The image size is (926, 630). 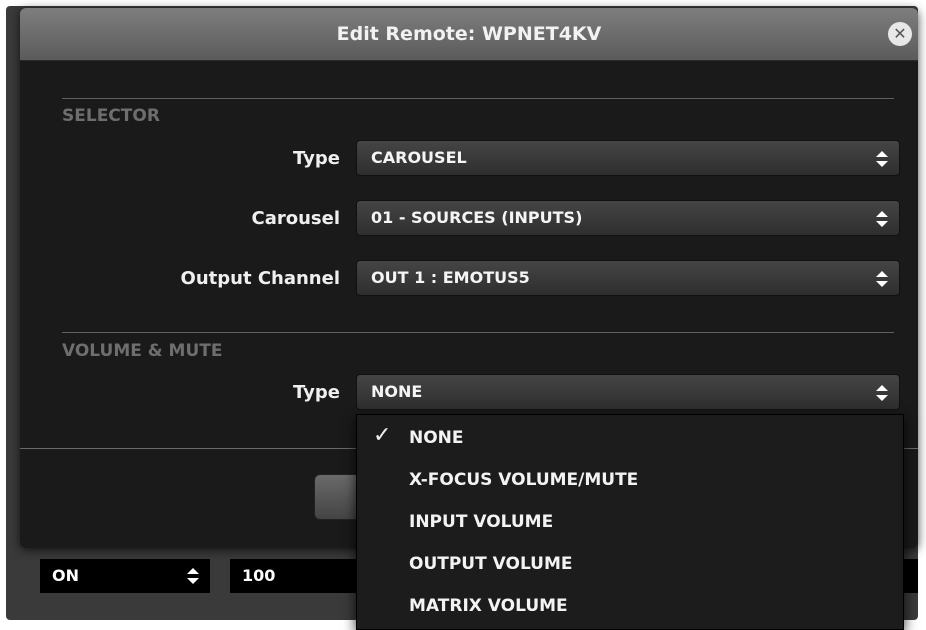 I want to click on volume-type-select: NONE, so click(x=628, y=392).